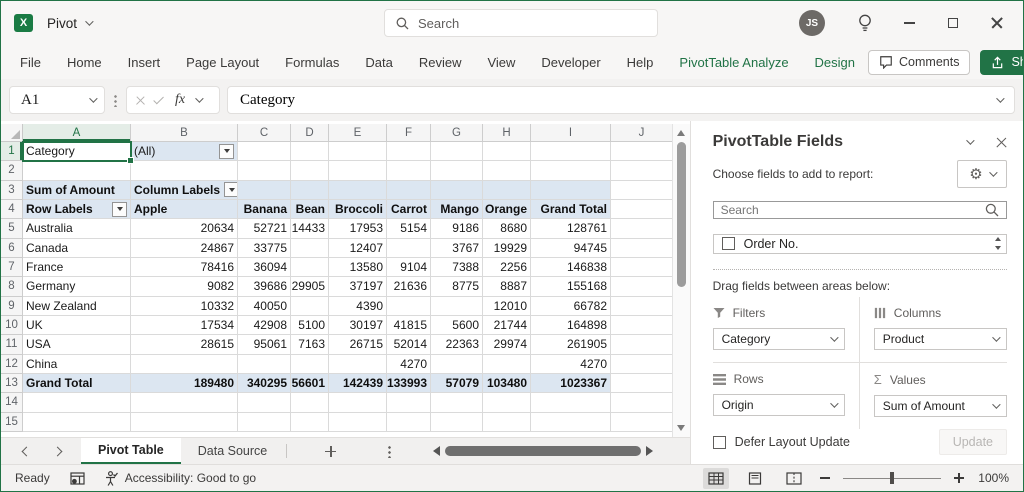  Describe the element at coordinates (571, 152) in the screenshot. I see `cell-I1` at that location.